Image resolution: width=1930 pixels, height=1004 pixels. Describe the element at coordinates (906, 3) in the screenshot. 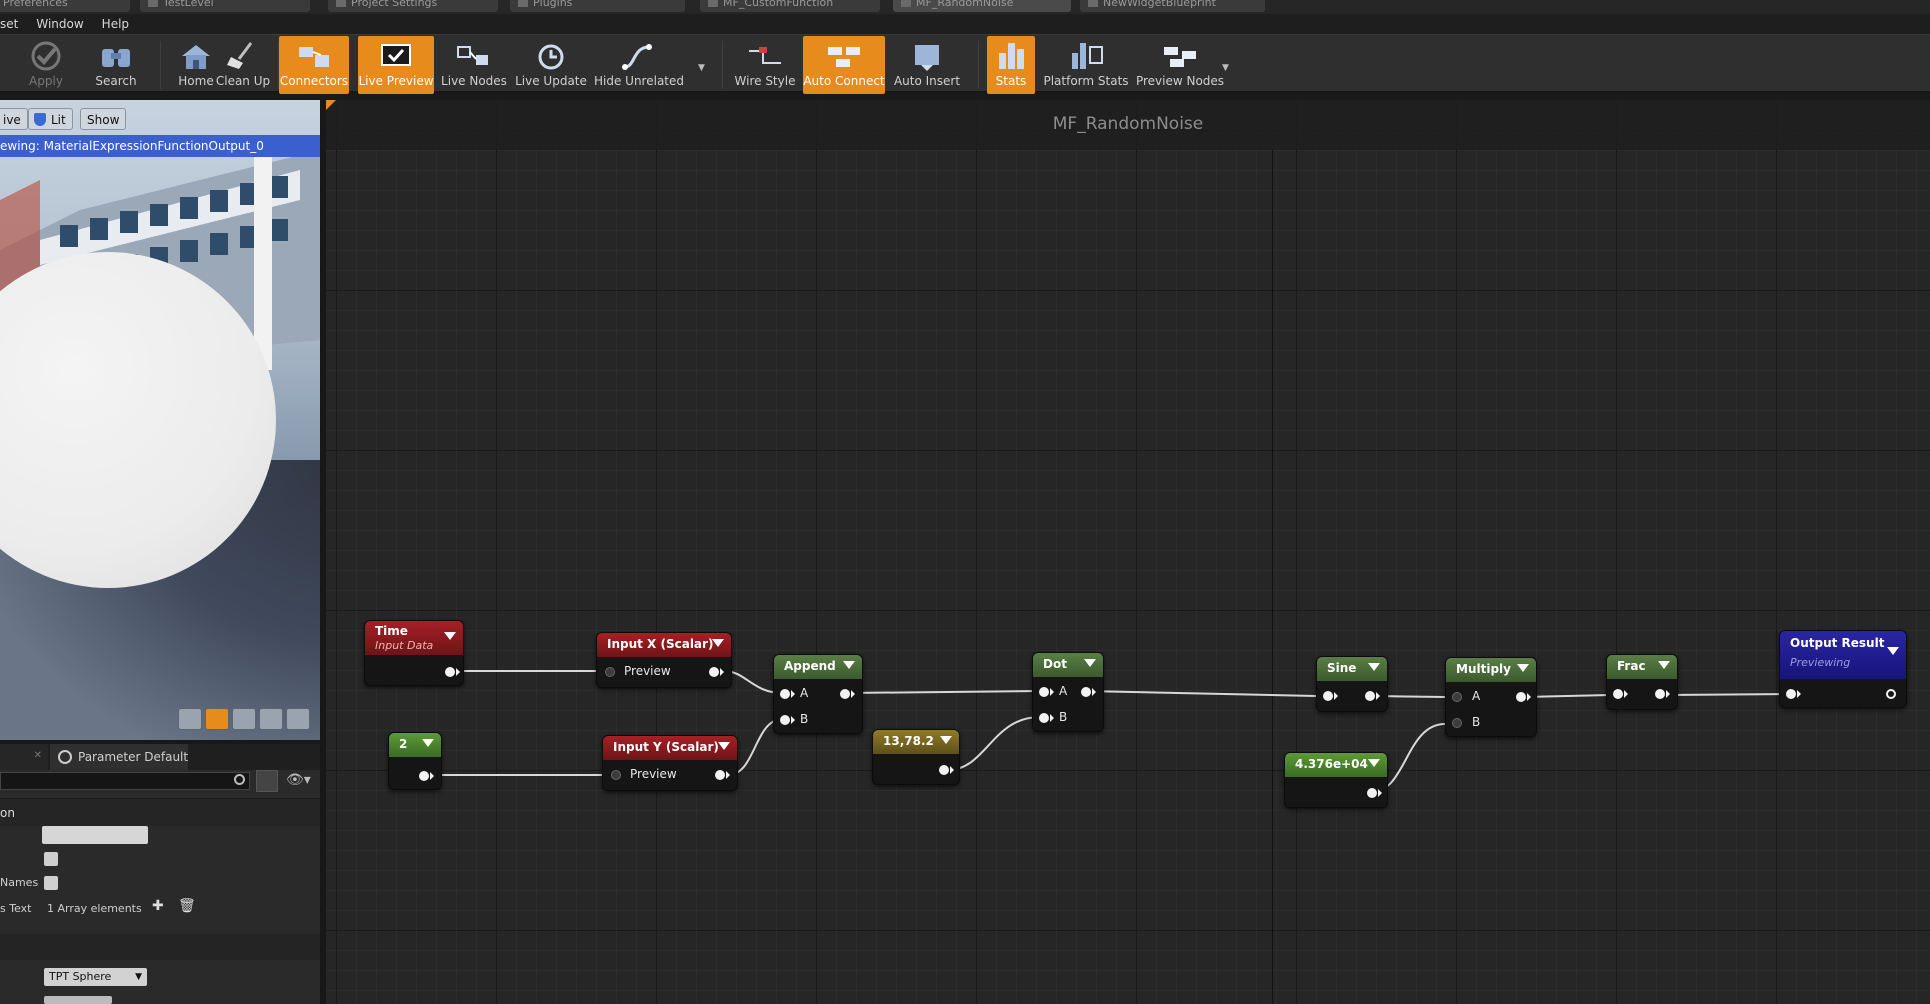

I see `material-function-icon` at that location.